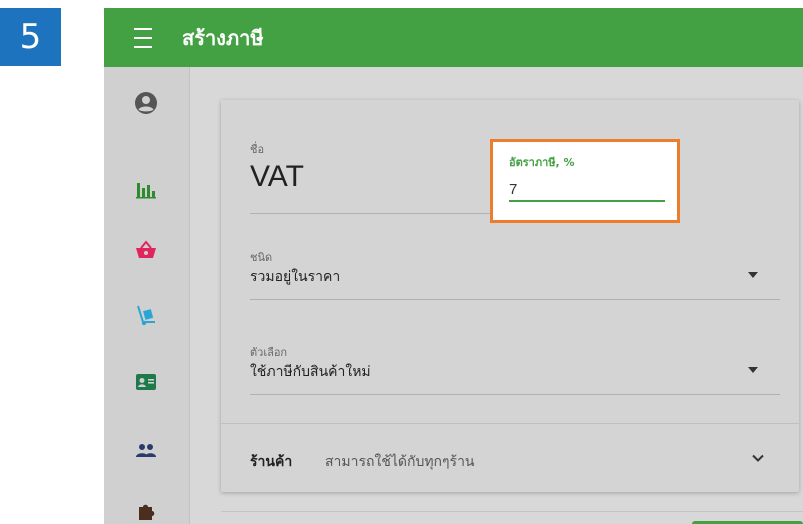 The height and width of the screenshot is (524, 803). What do you see at coordinates (269, 352) in the screenshot?
I see `option-select-label: ตัวเลือก` at bounding box center [269, 352].